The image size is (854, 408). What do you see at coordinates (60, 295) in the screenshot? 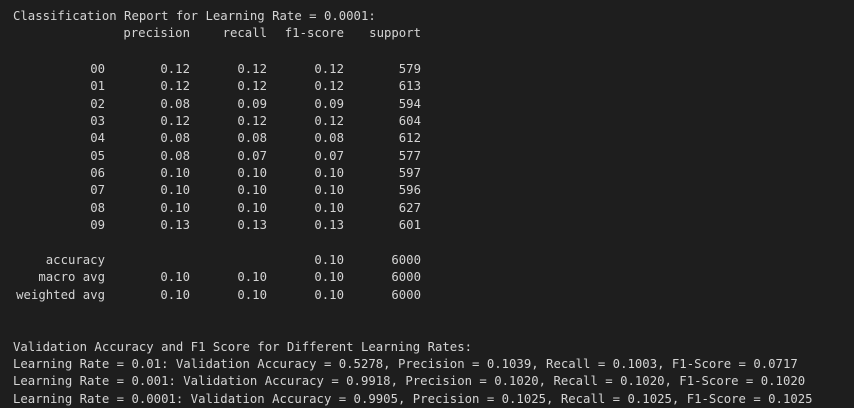
I see `cell-label: weighted avg` at bounding box center [60, 295].